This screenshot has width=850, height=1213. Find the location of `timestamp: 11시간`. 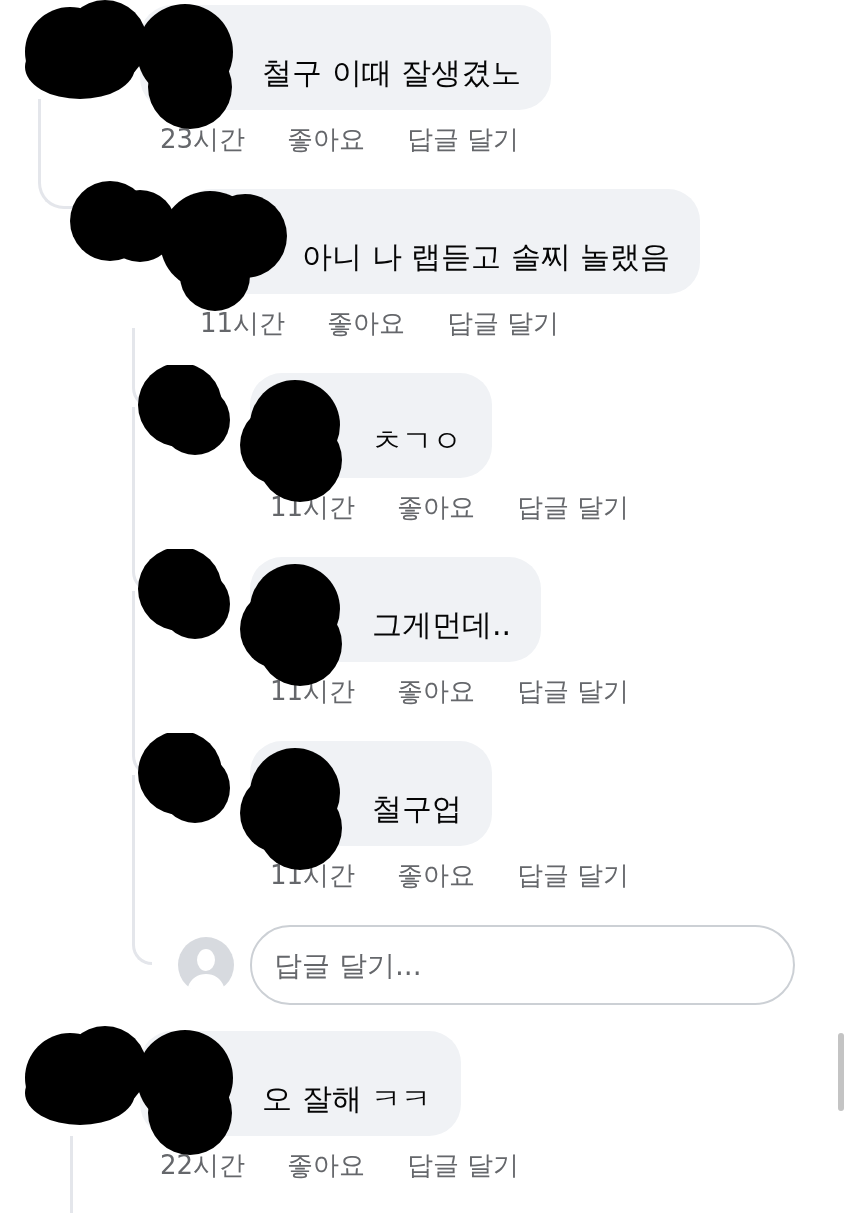

timestamp: 11시간 is located at coordinates (243, 323).